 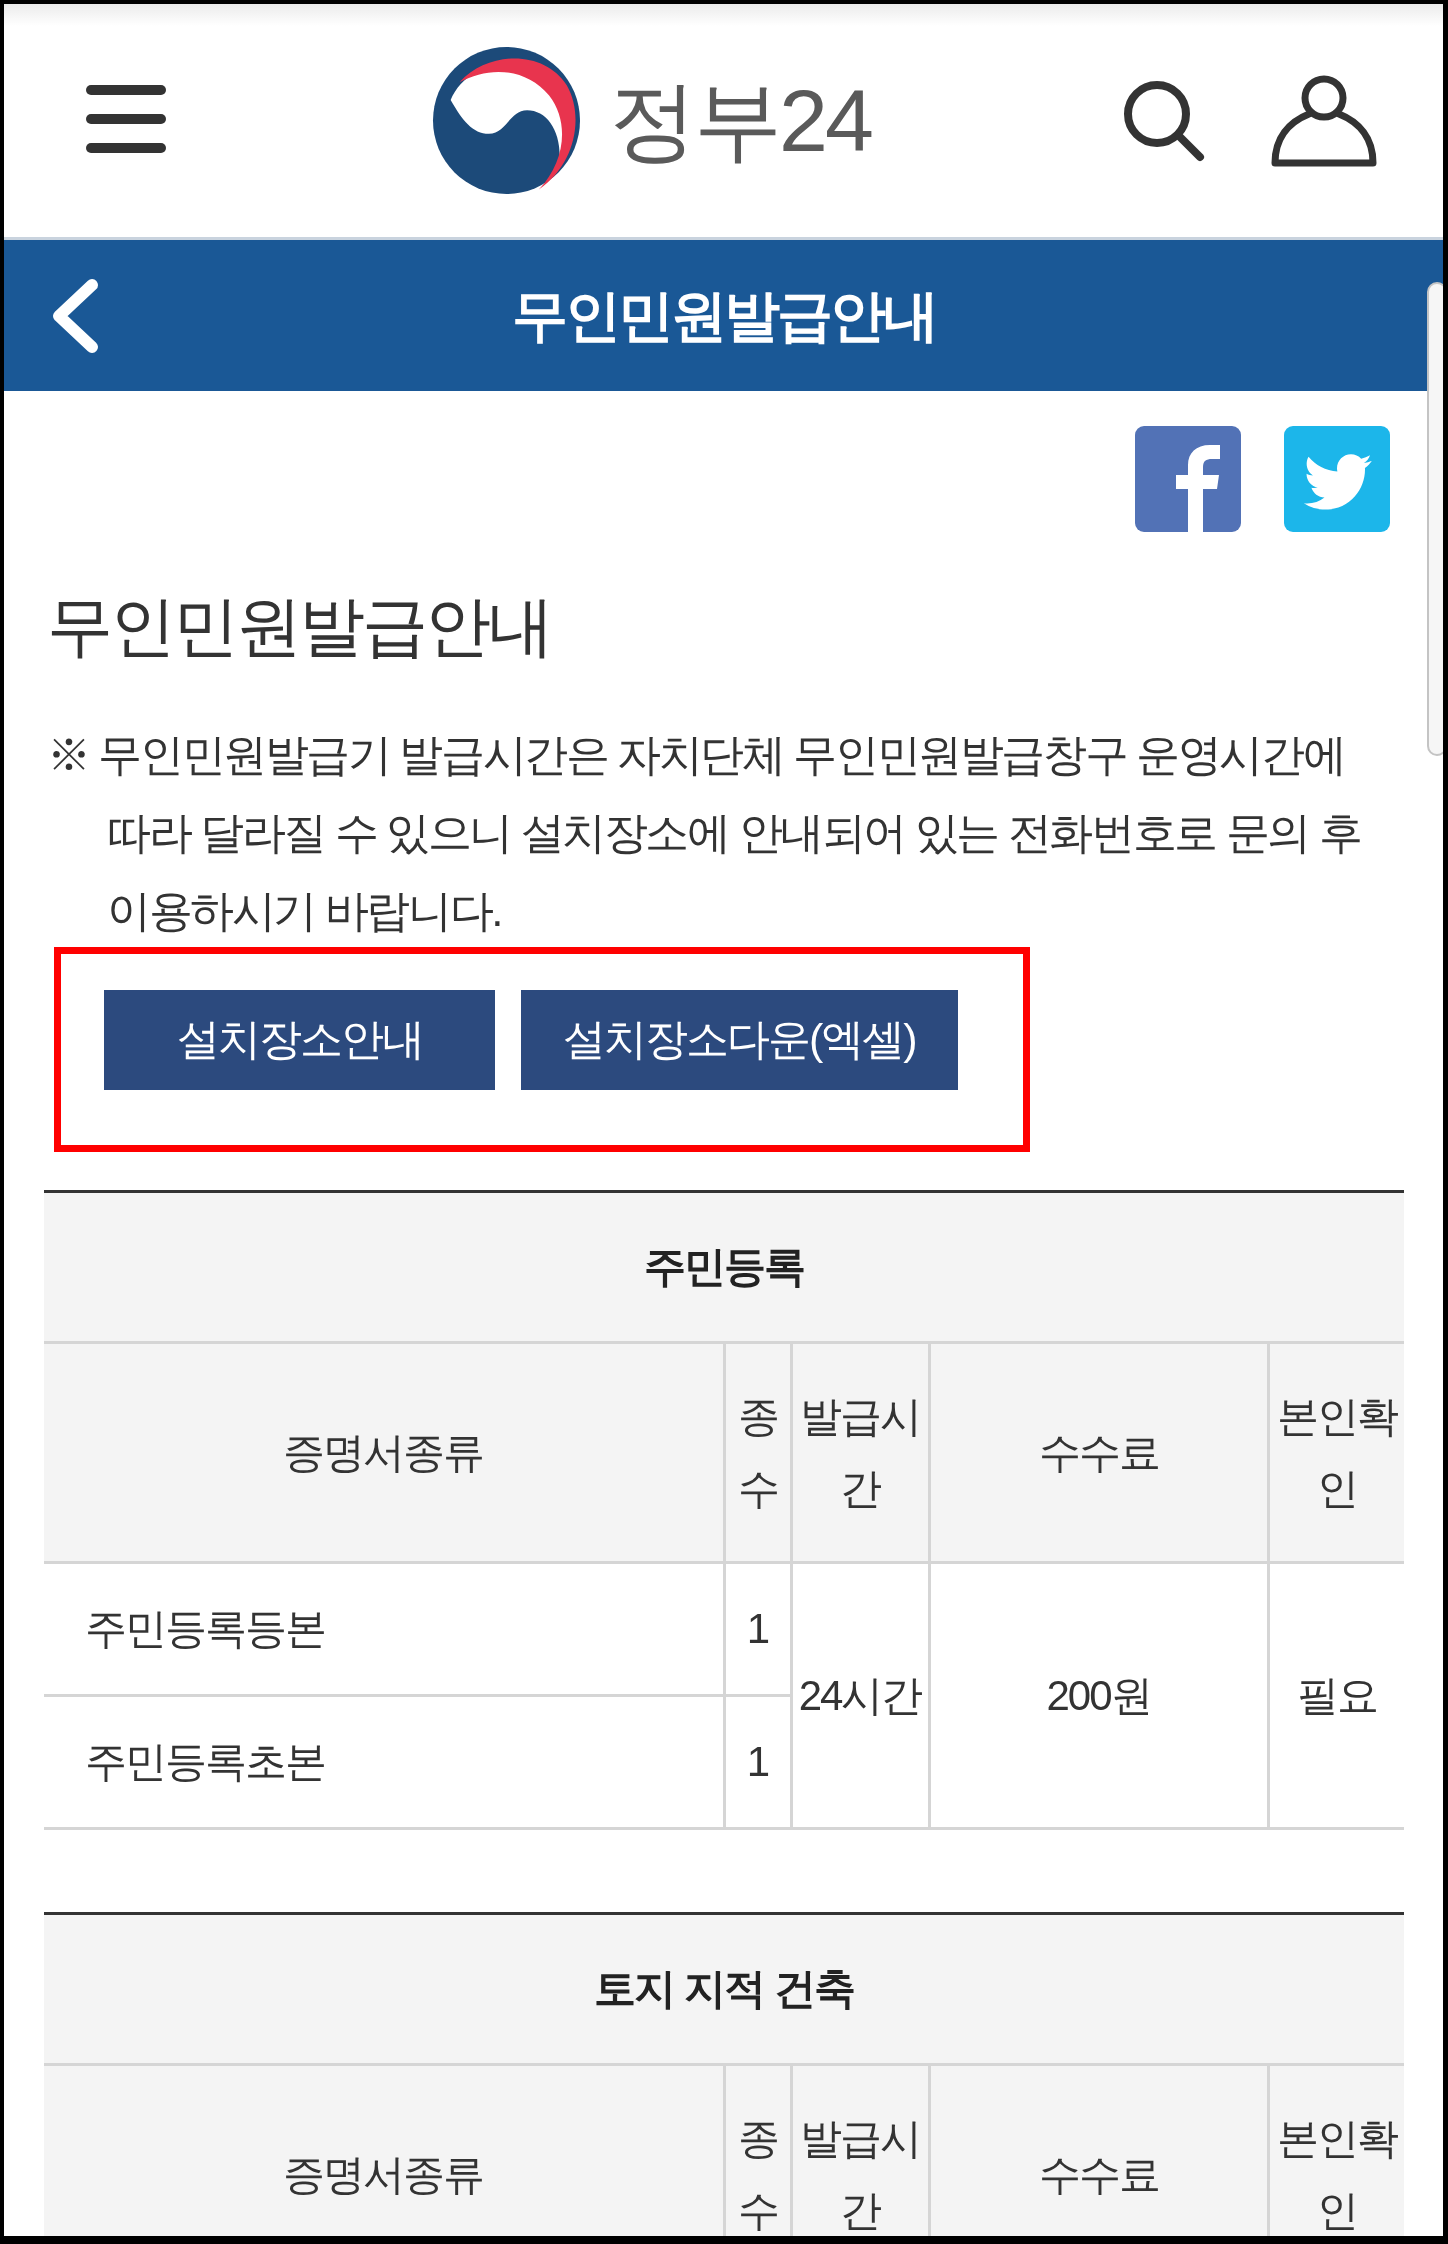 What do you see at coordinates (299, 626) in the screenshot?
I see `section-heading: 무인민원발급안내` at bounding box center [299, 626].